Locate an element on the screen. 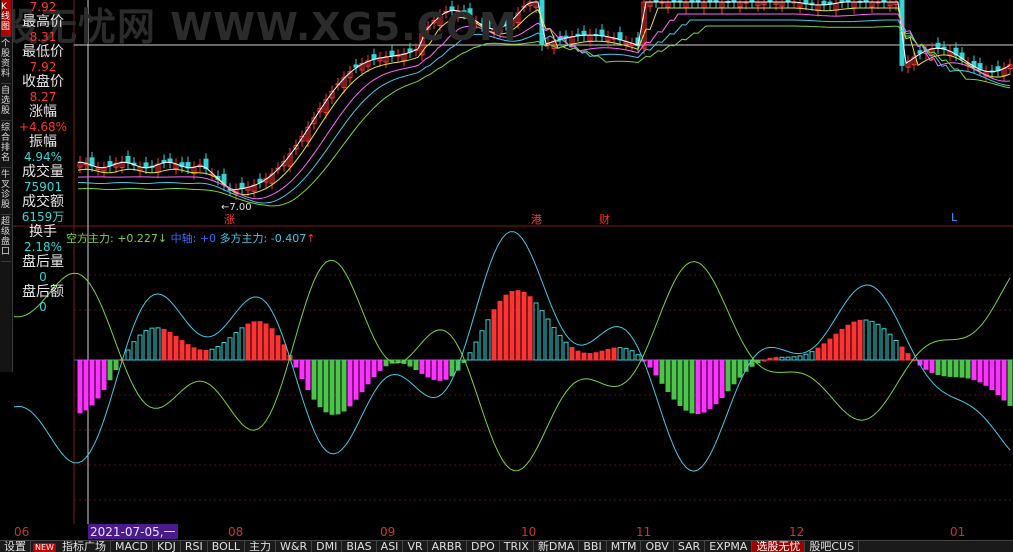 The image size is (1013, 552). indicator-tab-5: RSI is located at coordinates (194, 546).